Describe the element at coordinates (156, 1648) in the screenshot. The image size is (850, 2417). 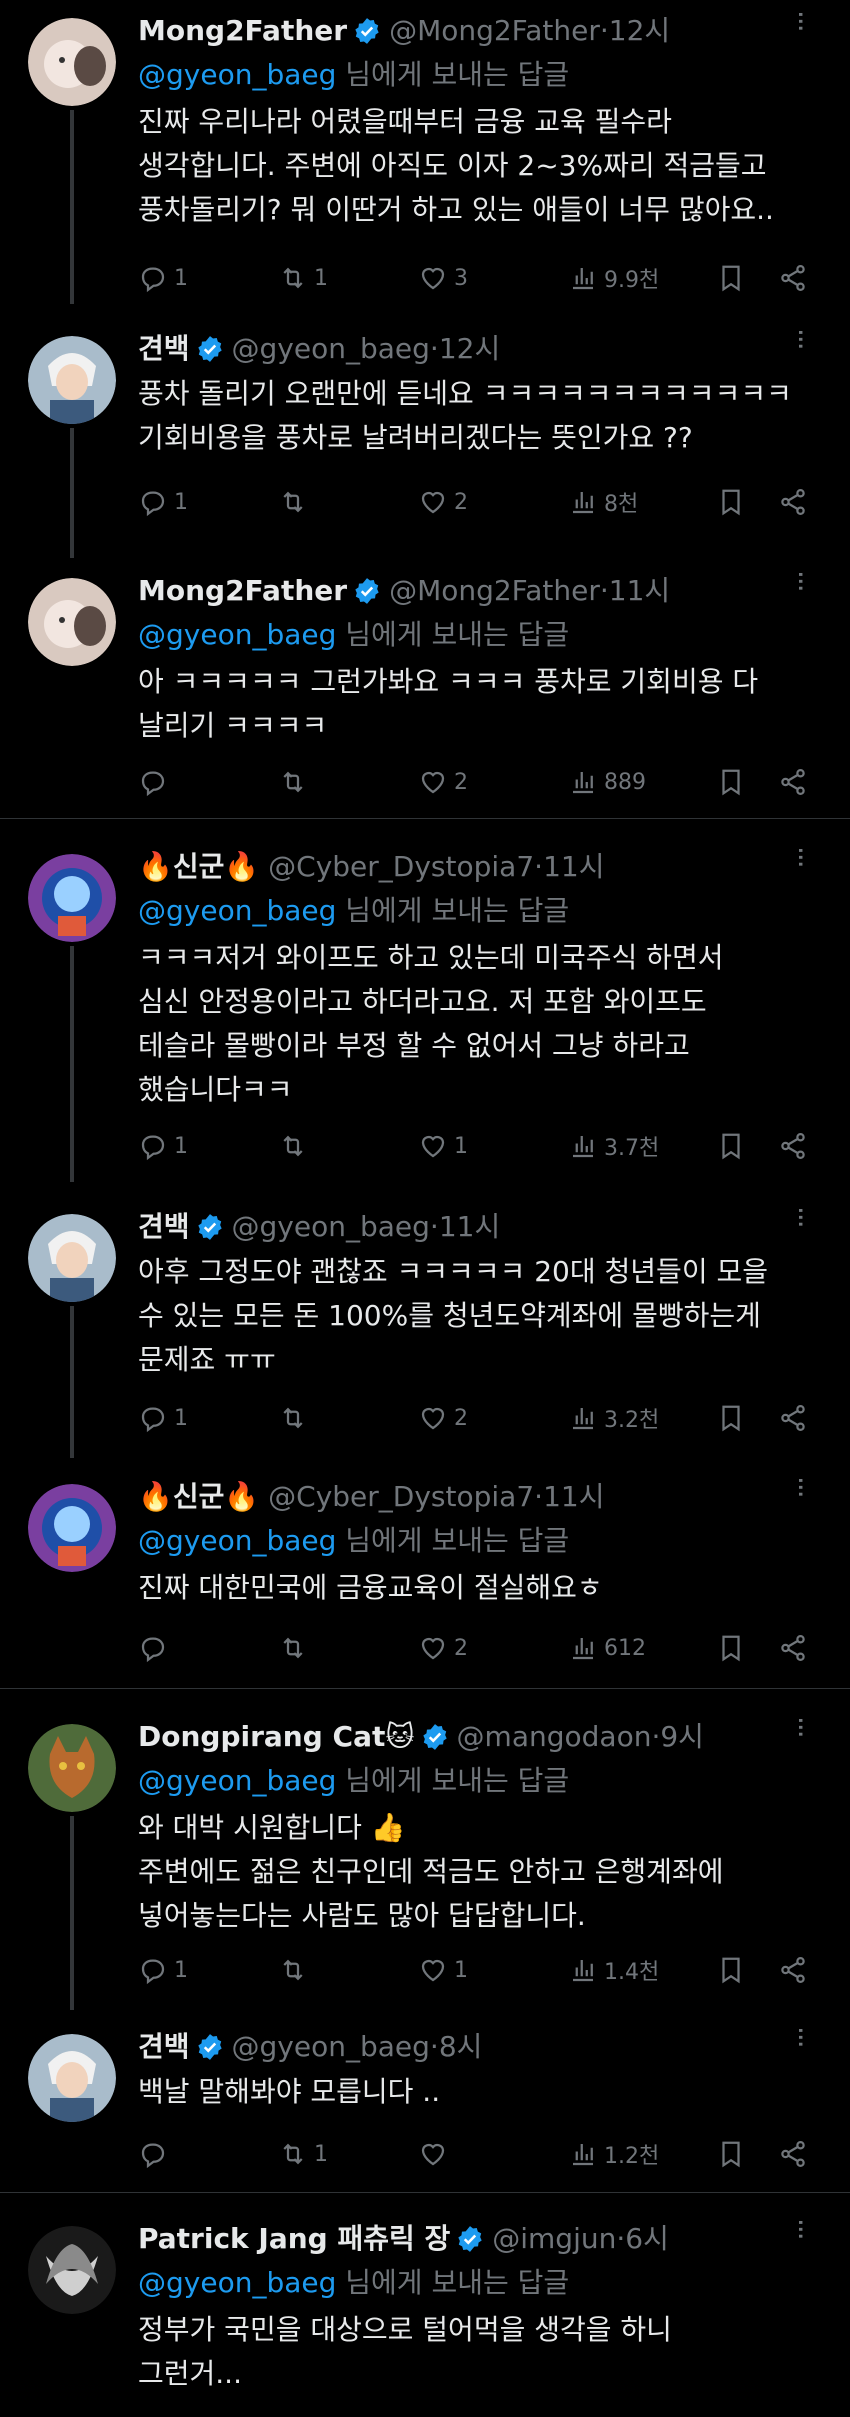
I see `reply-button` at that location.